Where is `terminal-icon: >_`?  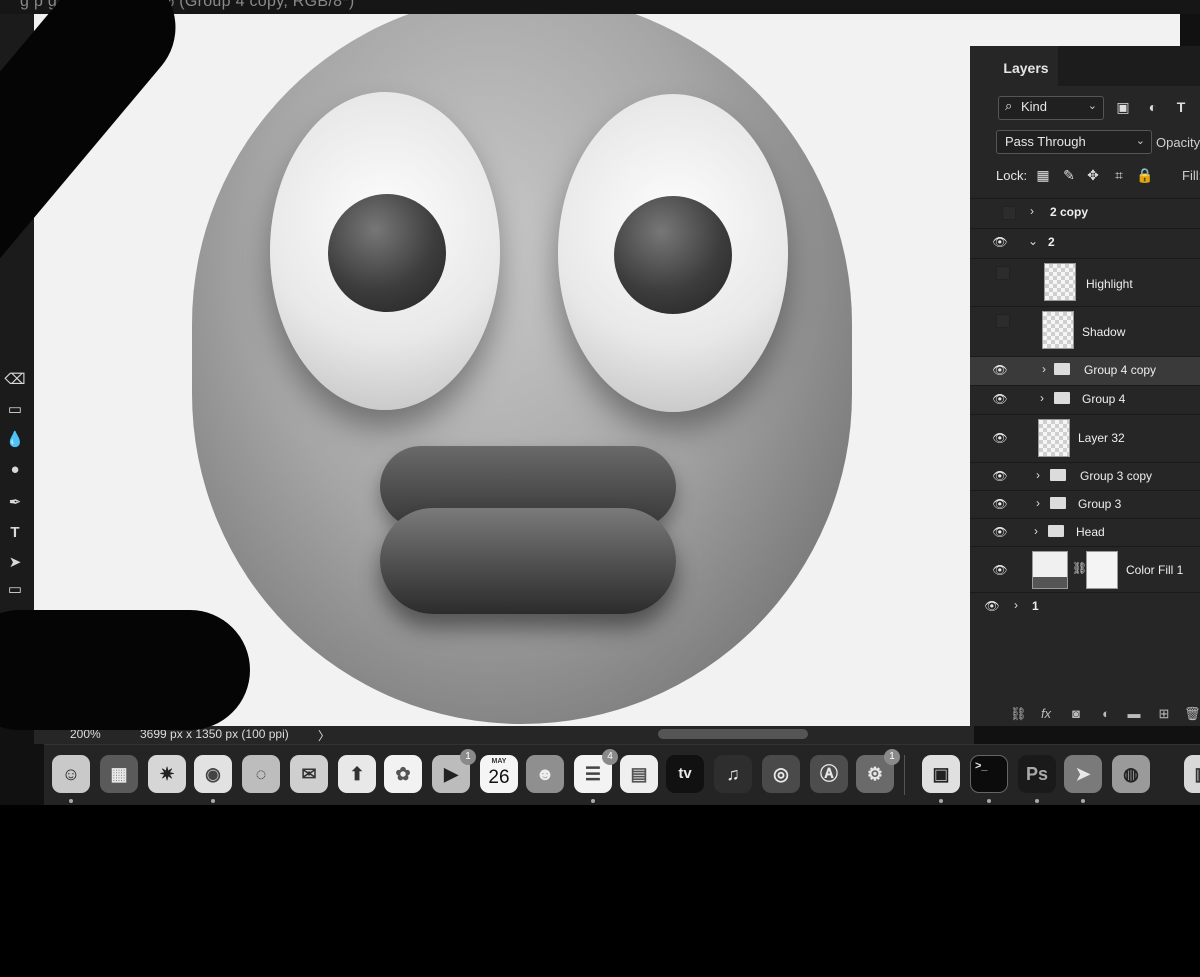
terminal-icon: >_ is located at coordinates (989, 774).